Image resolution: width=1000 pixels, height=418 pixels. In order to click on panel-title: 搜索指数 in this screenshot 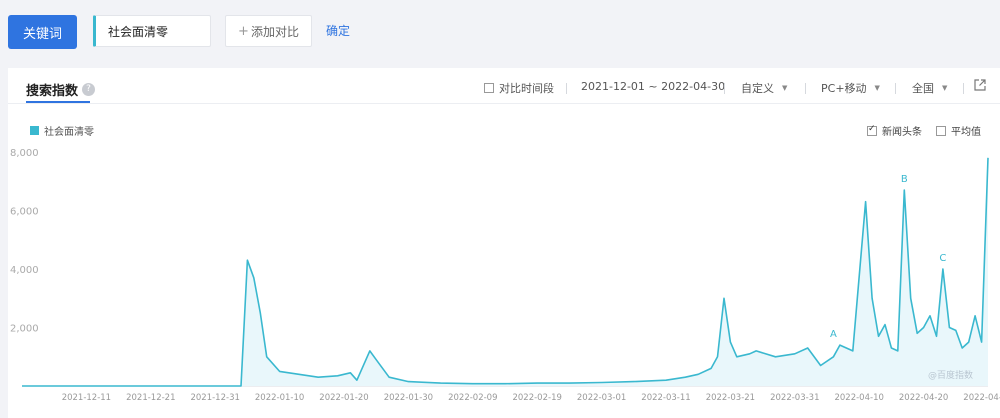, I will do `click(52, 91)`.